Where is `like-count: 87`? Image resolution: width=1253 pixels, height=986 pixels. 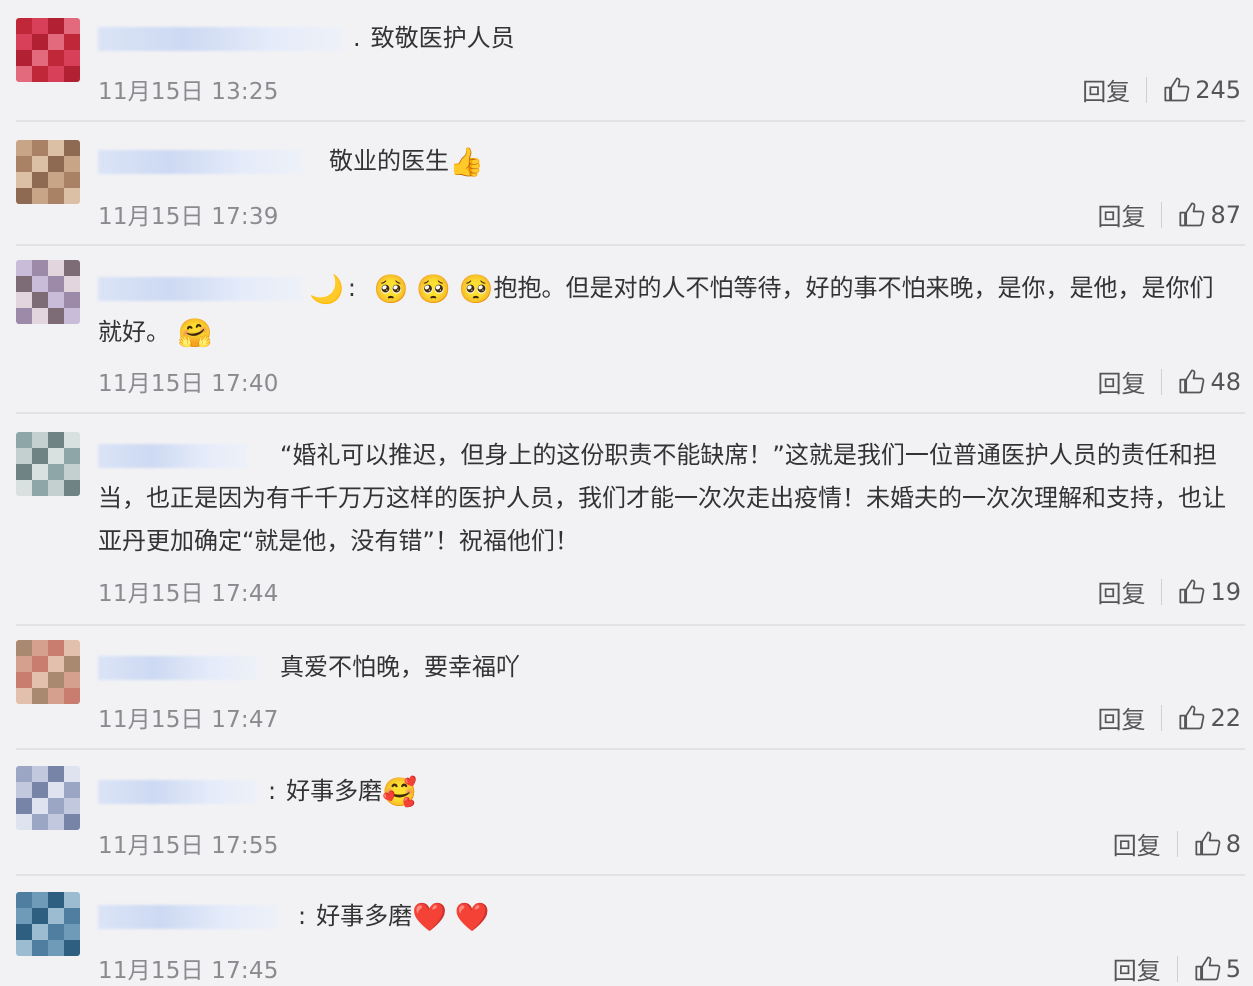 like-count: 87 is located at coordinates (1225, 214).